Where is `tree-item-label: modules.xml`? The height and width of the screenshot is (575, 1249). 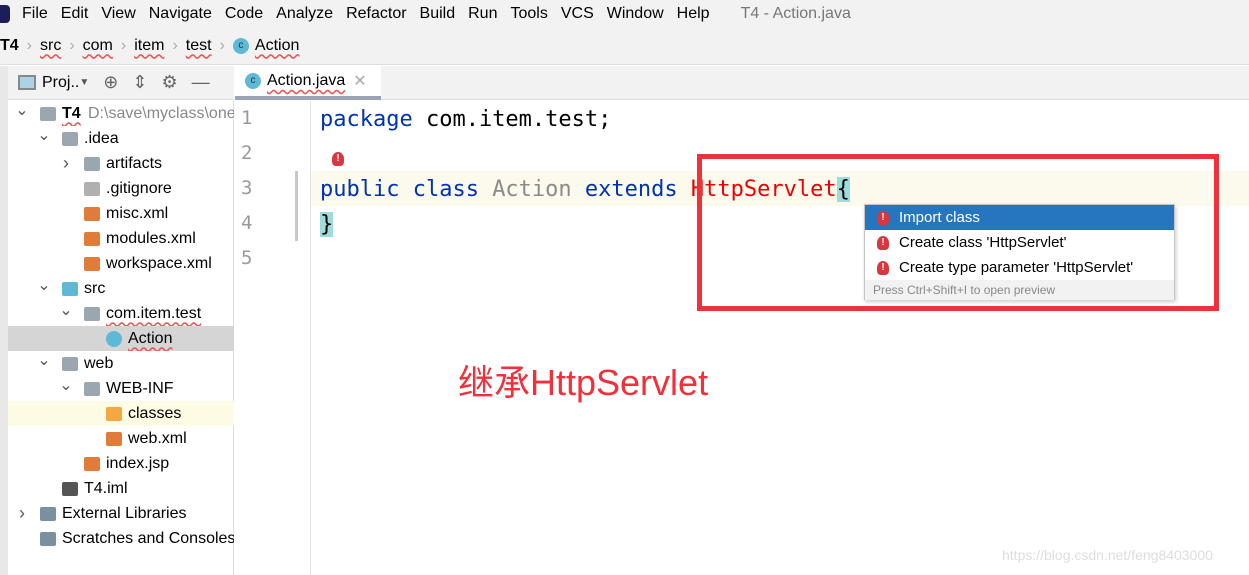
tree-item-label: modules.xml is located at coordinates (151, 238).